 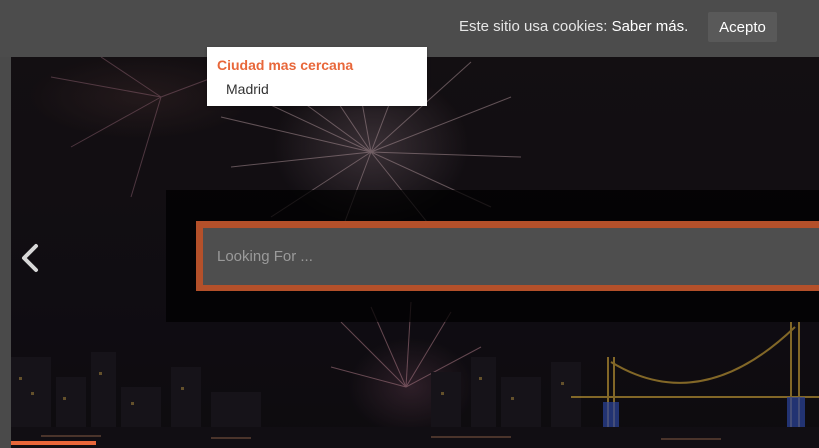 What do you see at coordinates (53, 443) in the screenshot?
I see `slider-progress-bar` at bounding box center [53, 443].